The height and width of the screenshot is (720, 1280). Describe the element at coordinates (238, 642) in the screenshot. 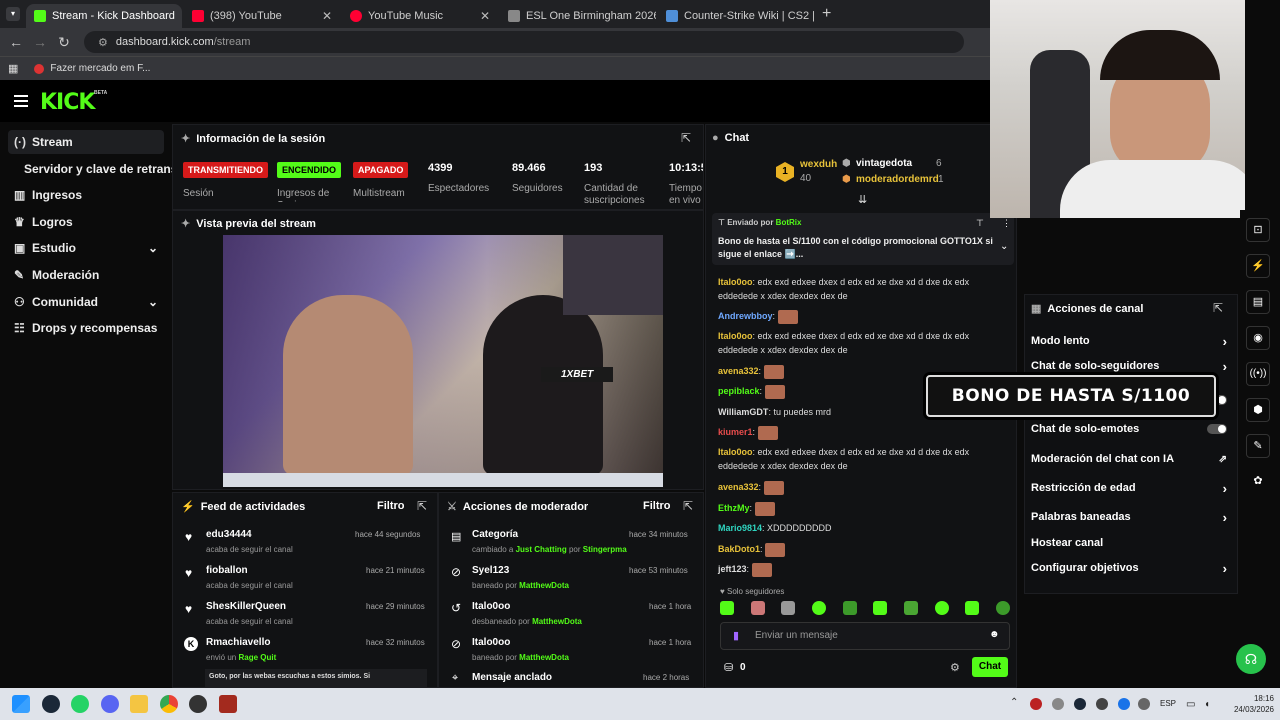

I see `feed-user: Rmachiavello` at that location.